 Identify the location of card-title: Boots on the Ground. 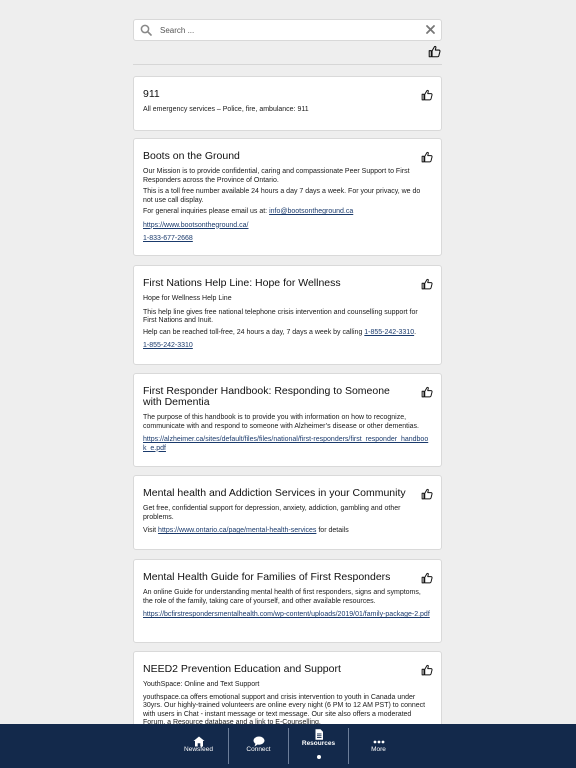
(191, 156).